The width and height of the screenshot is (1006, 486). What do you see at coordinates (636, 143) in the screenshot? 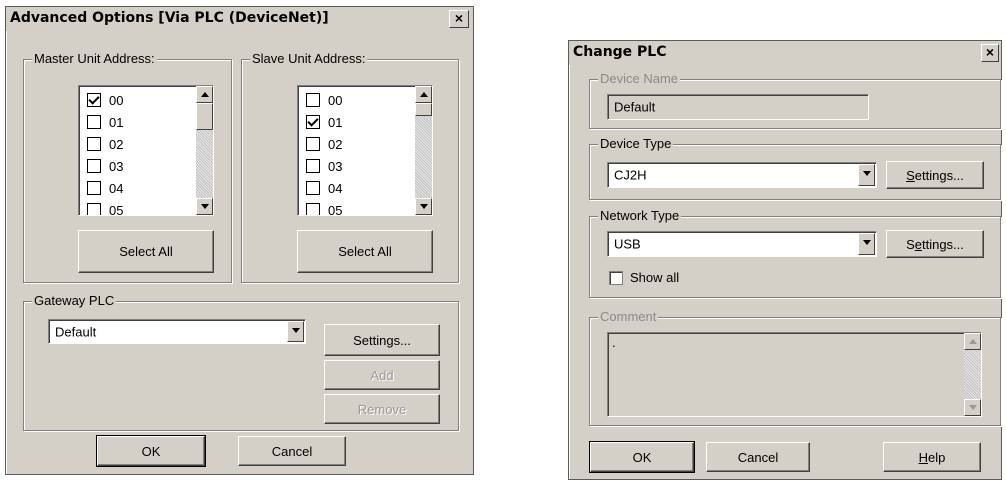
I see `device-type-legend: Device Type` at bounding box center [636, 143].